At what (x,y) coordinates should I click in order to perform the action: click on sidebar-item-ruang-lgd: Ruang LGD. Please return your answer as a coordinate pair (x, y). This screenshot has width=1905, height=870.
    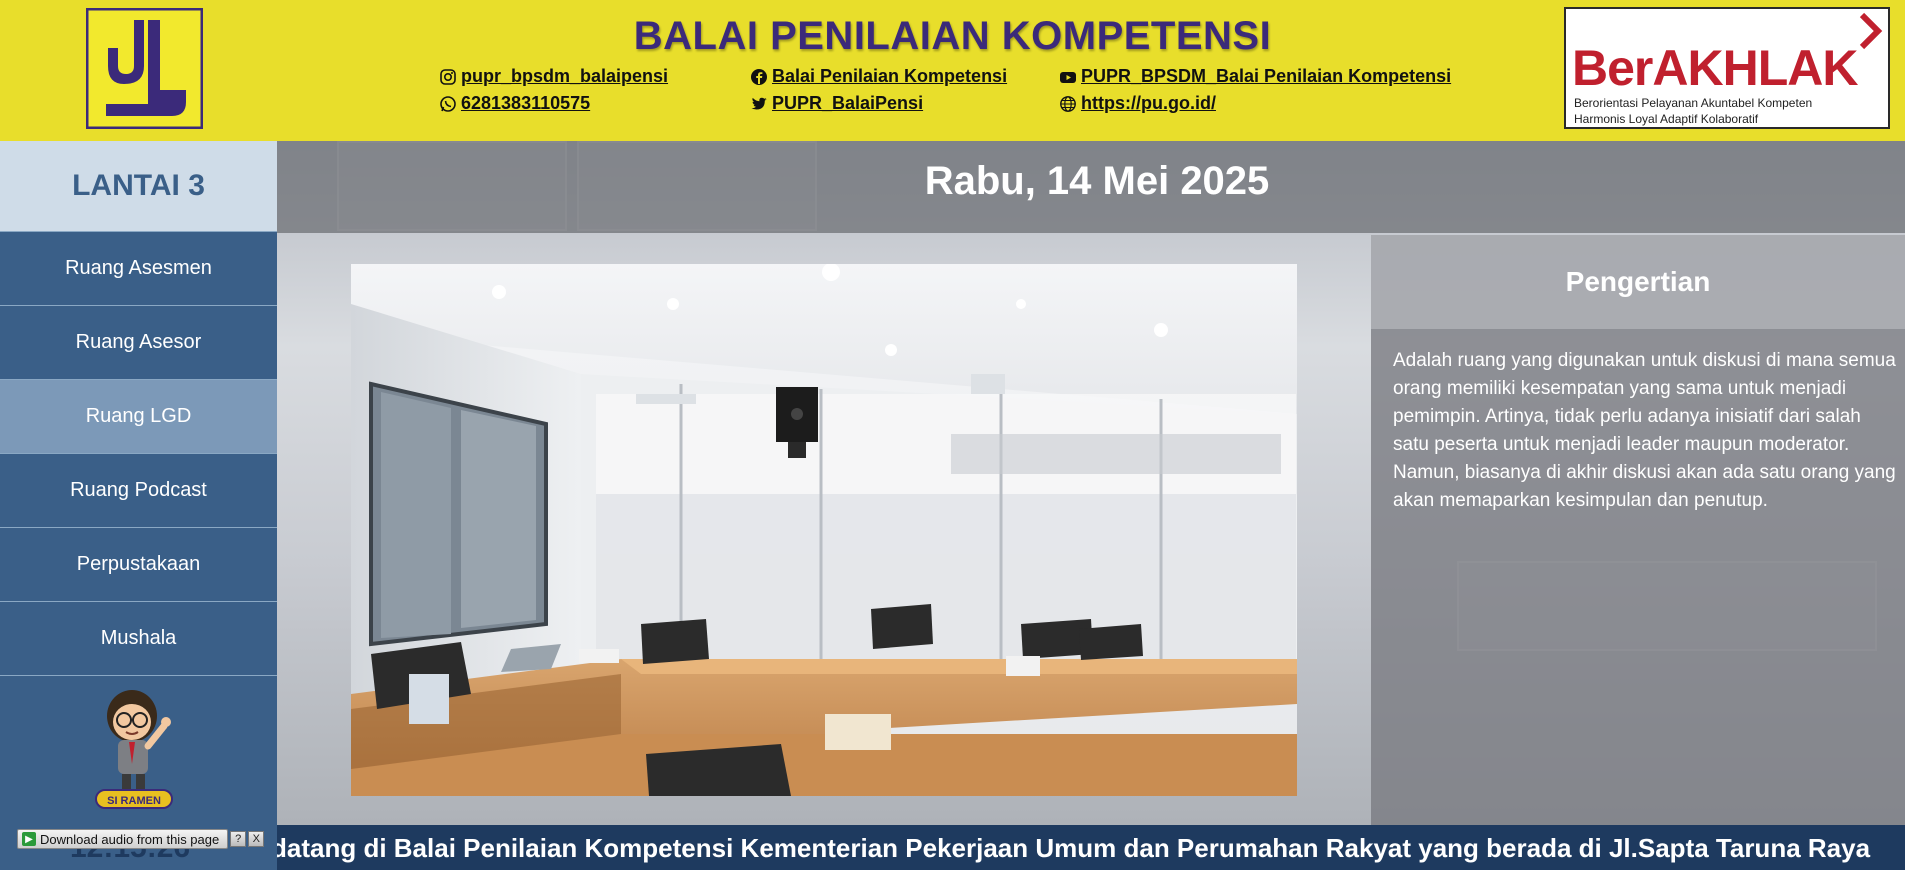
    Looking at the image, I should click on (138, 416).